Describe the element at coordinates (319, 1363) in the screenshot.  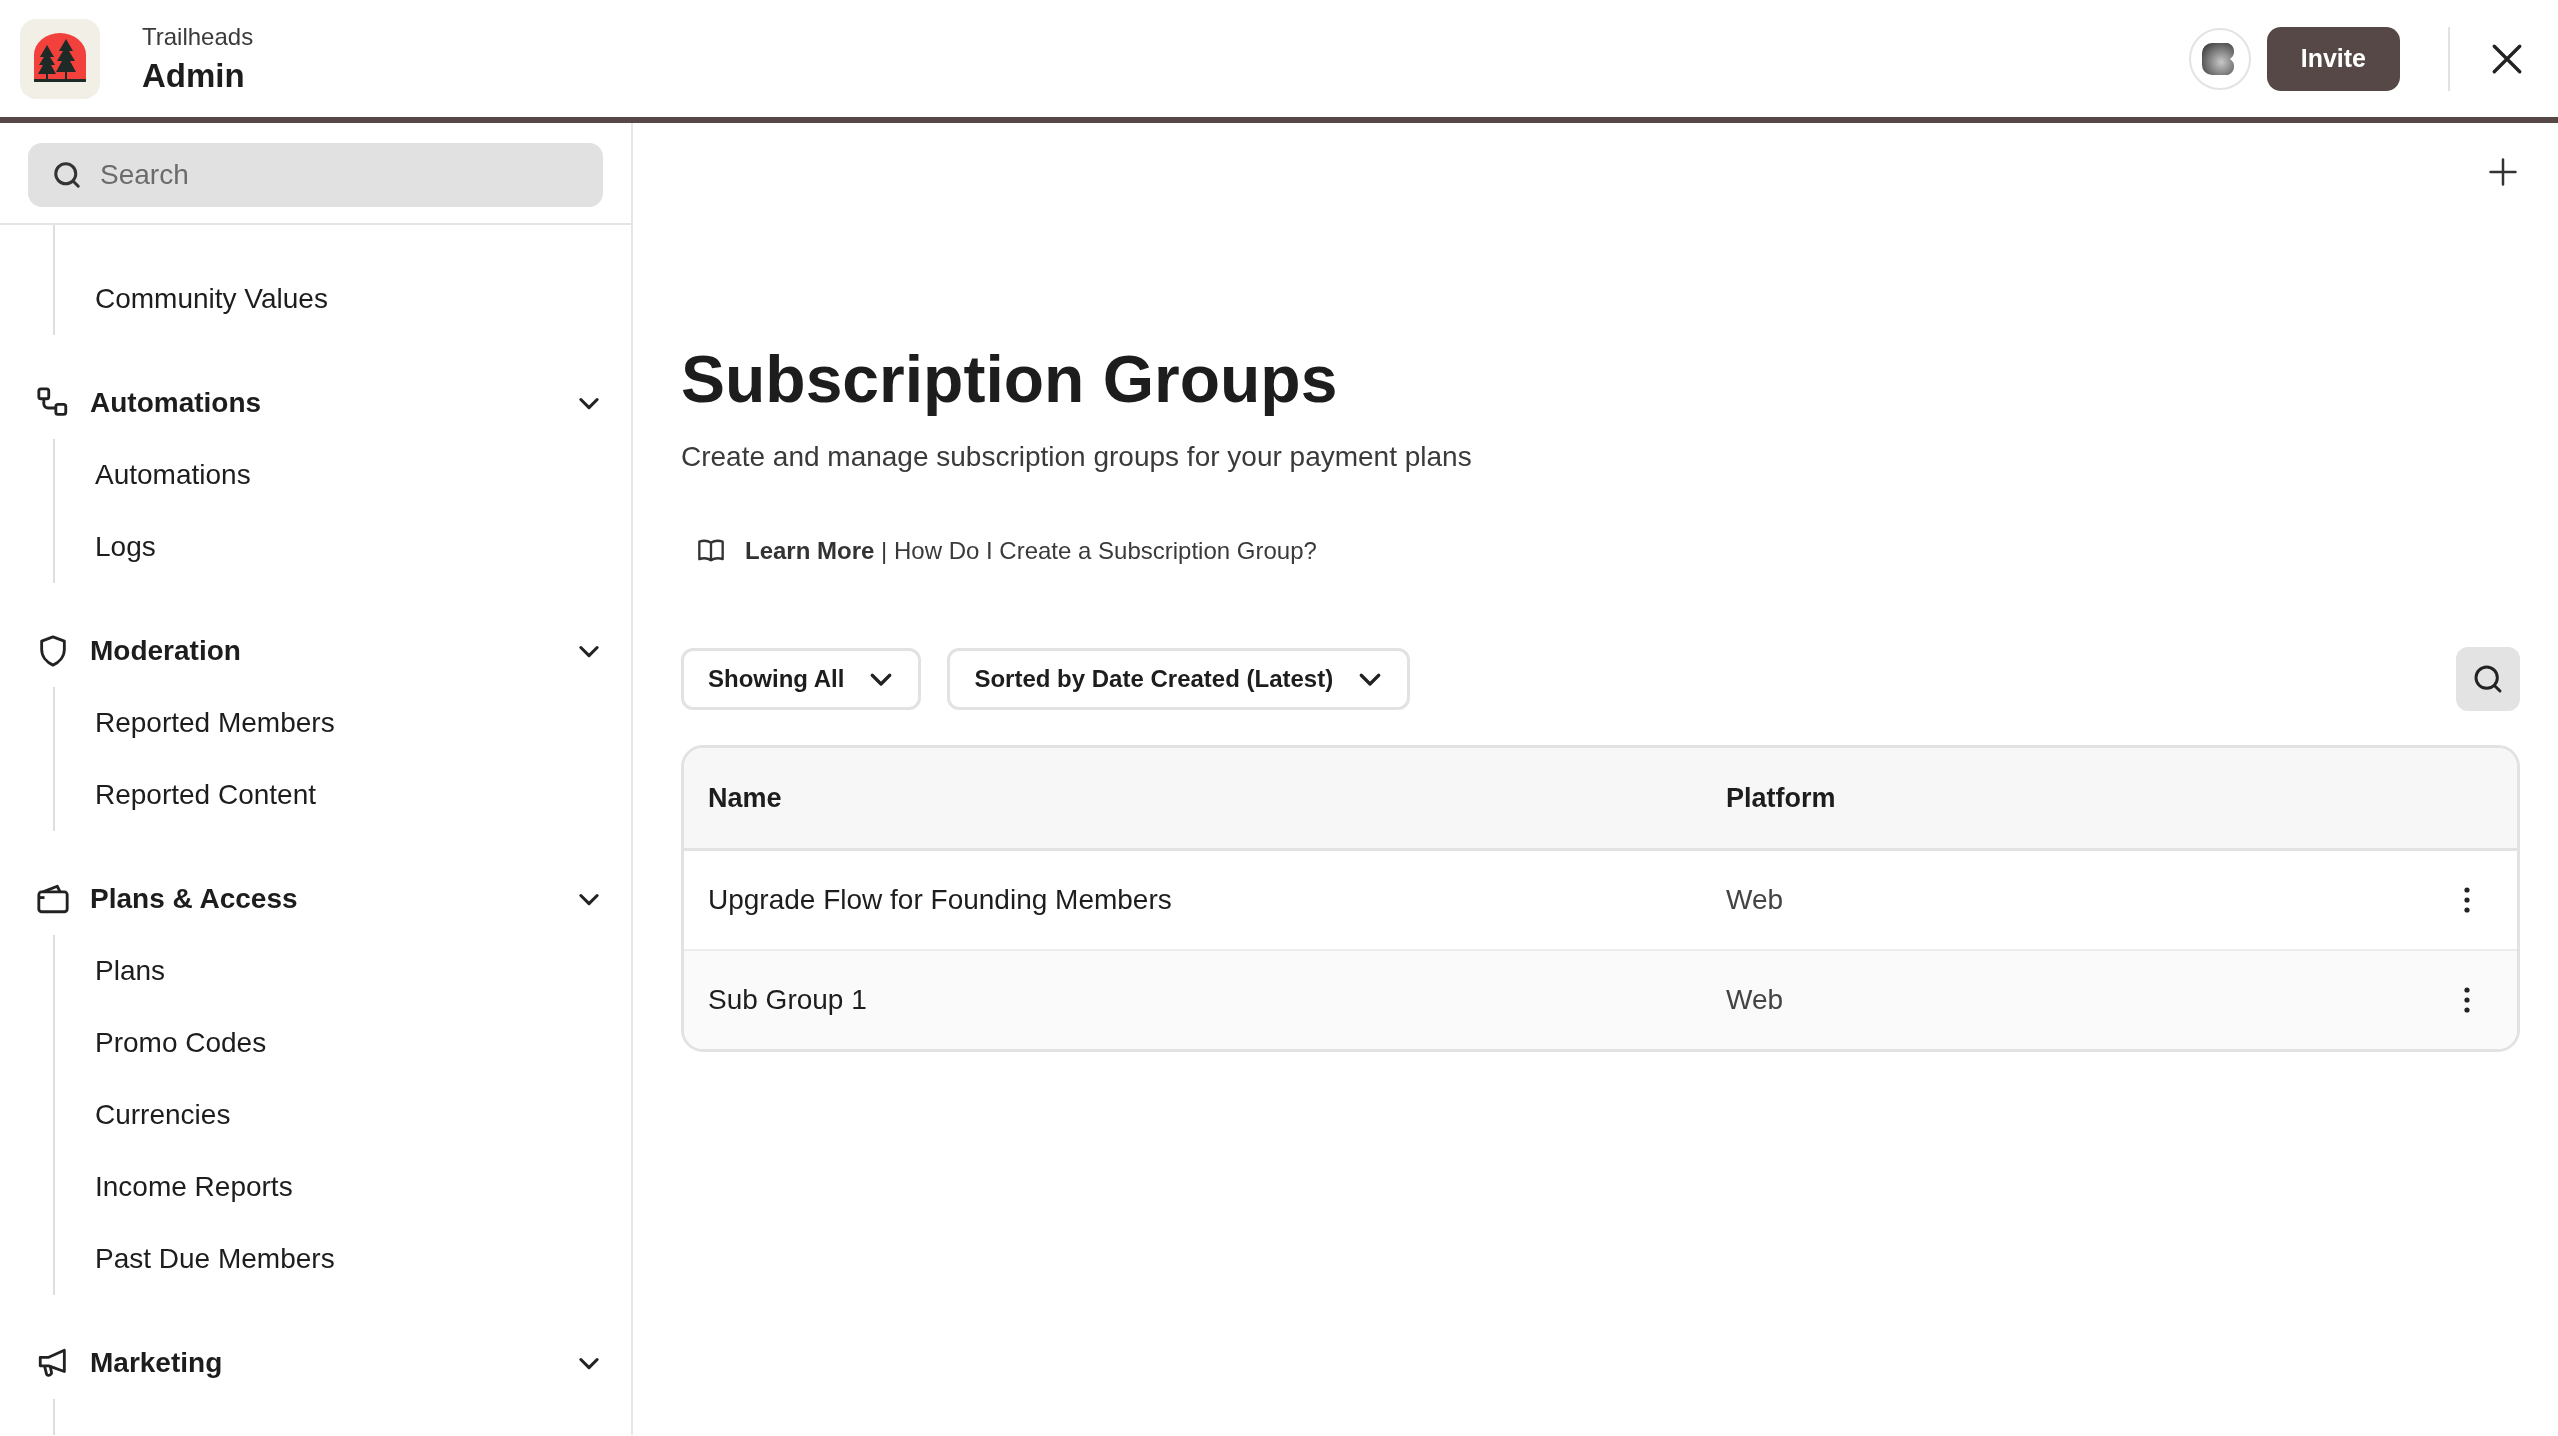
I see `nav-section-header: Marketing` at that location.